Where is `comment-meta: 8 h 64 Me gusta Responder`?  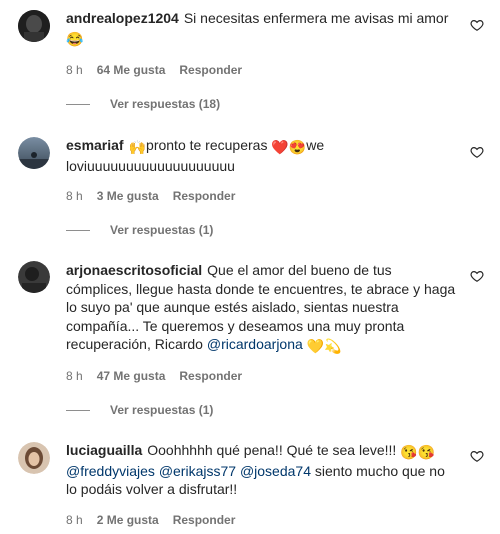
comment-meta: 8 h 64 Me gusta Responder is located at coordinates (161, 70).